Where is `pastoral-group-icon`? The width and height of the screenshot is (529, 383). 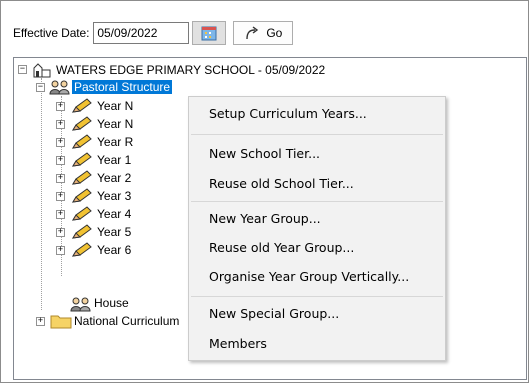
pastoral-group-icon is located at coordinates (60, 89).